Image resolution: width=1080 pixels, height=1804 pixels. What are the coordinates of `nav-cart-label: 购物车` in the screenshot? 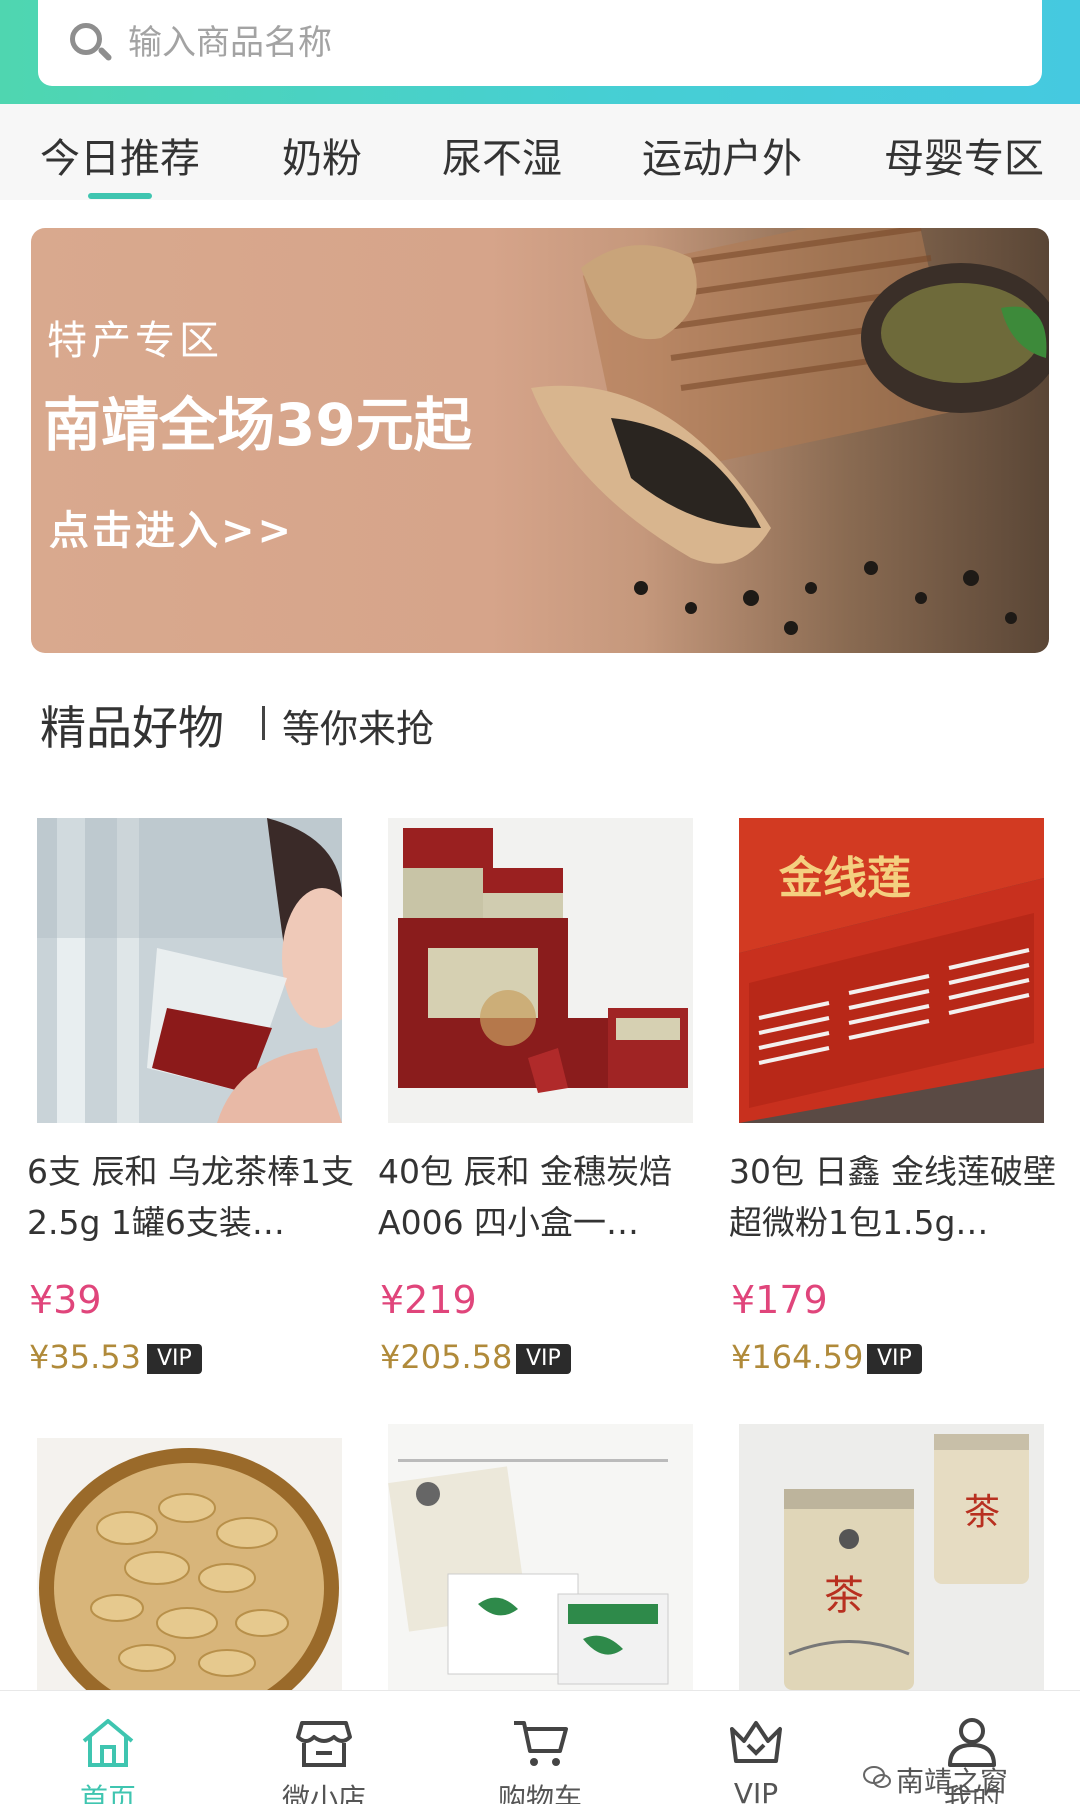 It's located at (539, 1793).